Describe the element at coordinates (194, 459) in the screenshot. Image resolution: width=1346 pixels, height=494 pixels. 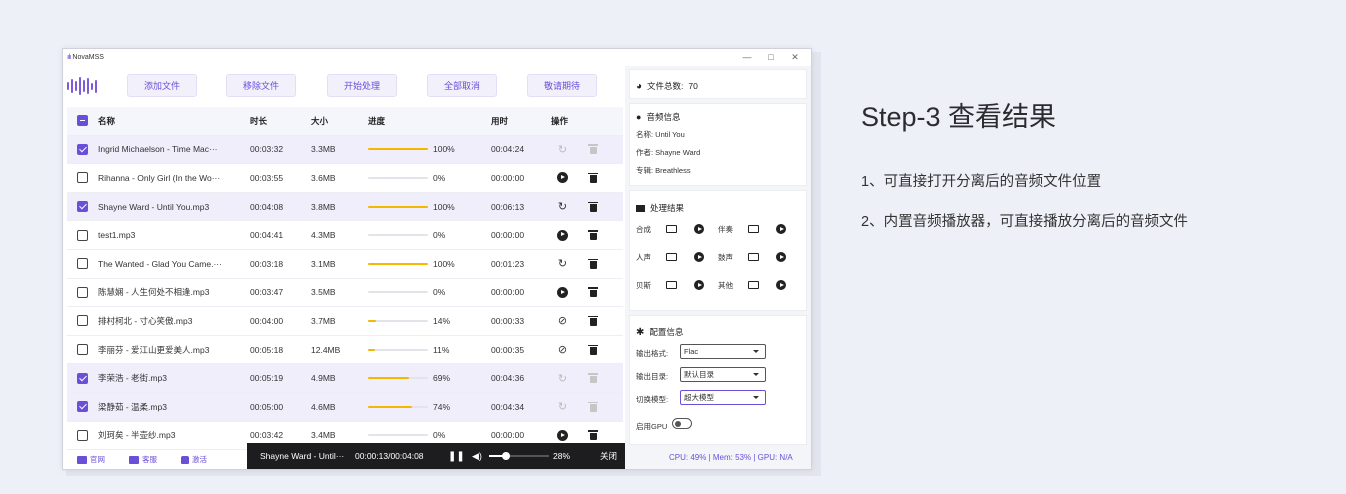
I see `activate-link: 激活` at that location.